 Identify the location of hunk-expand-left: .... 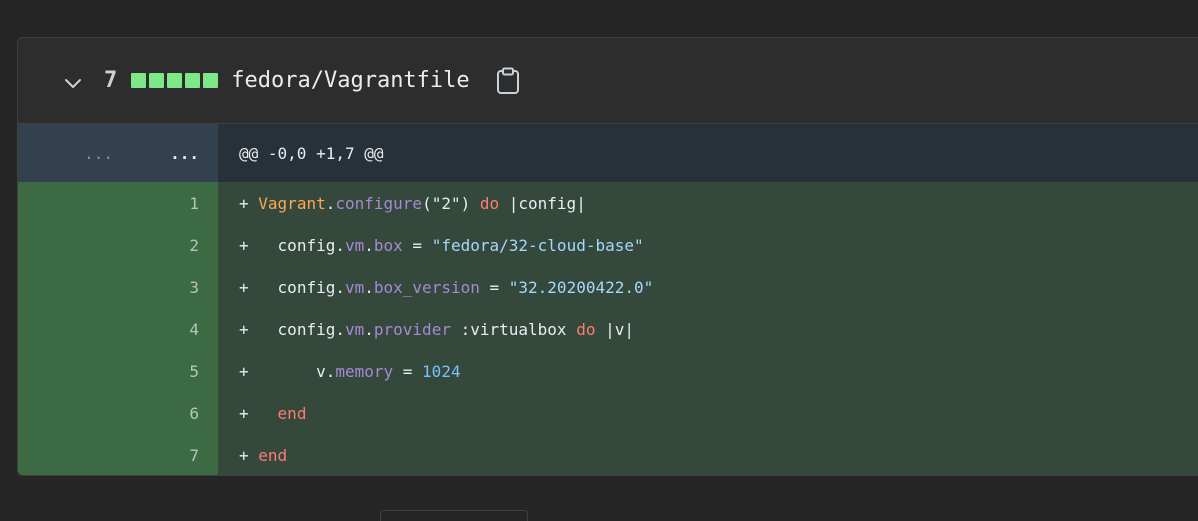
(70, 153).